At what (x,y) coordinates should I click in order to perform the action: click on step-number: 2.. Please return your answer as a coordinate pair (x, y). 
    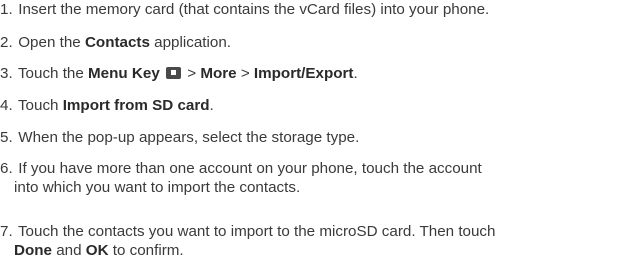
    Looking at the image, I should click on (6, 42).